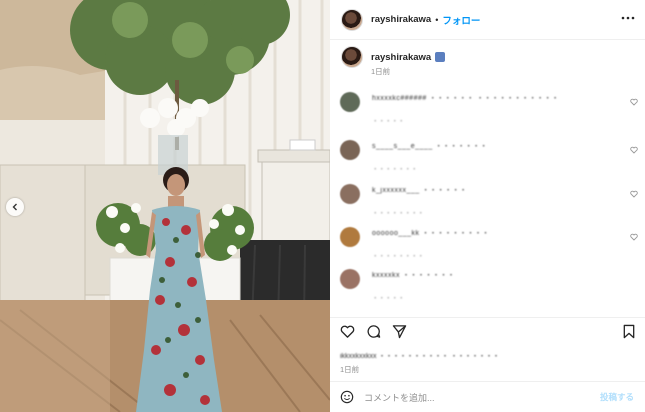 The image size is (645, 412). I want to click on caption-time: 1日前, so click(381, 71).